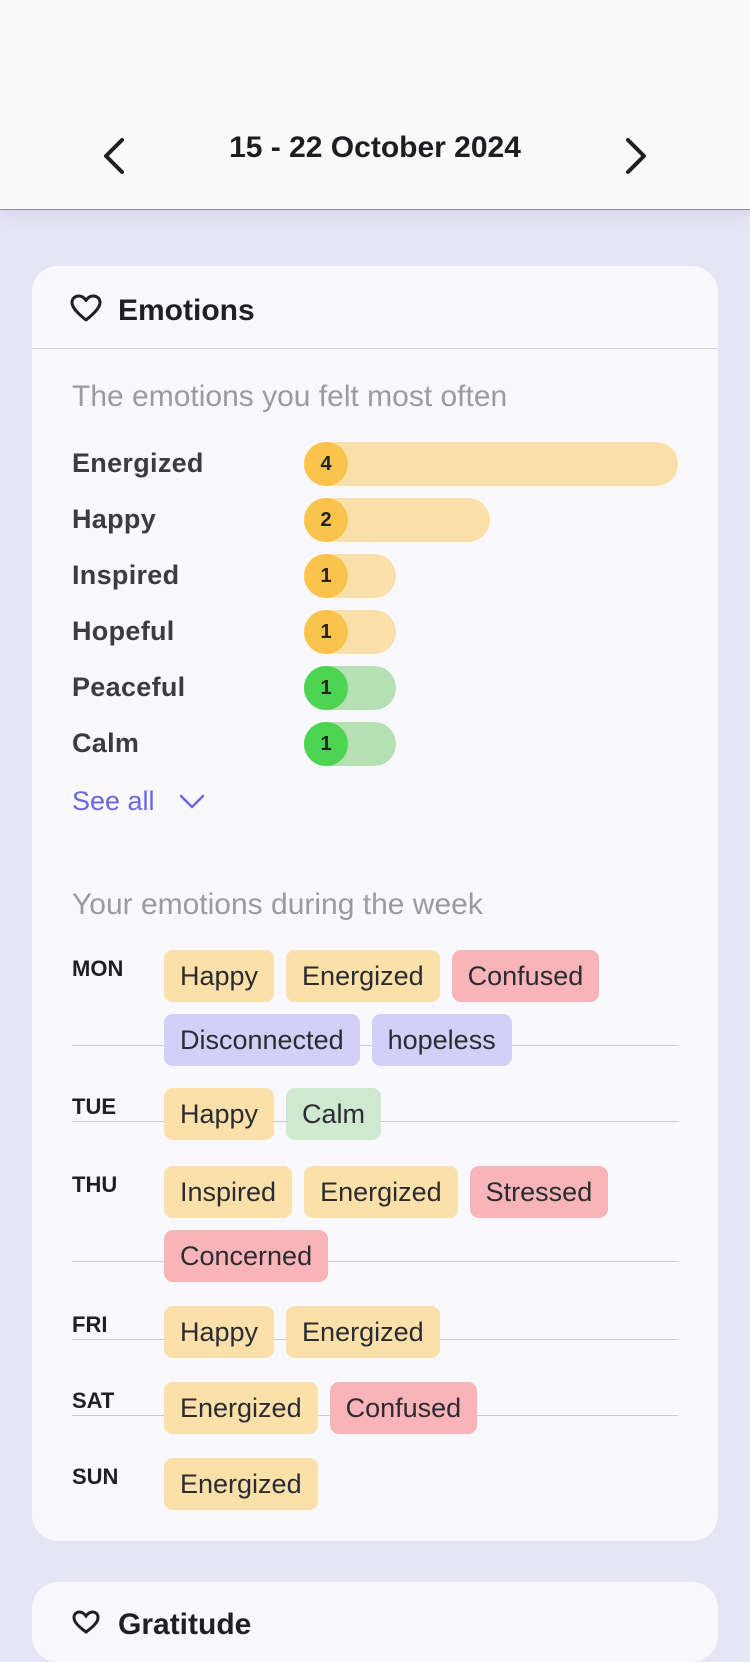 This screenshot has height=1662, width=750. I want to click on day-row-tue: TUE Happy Calm, so click(375, 1114).